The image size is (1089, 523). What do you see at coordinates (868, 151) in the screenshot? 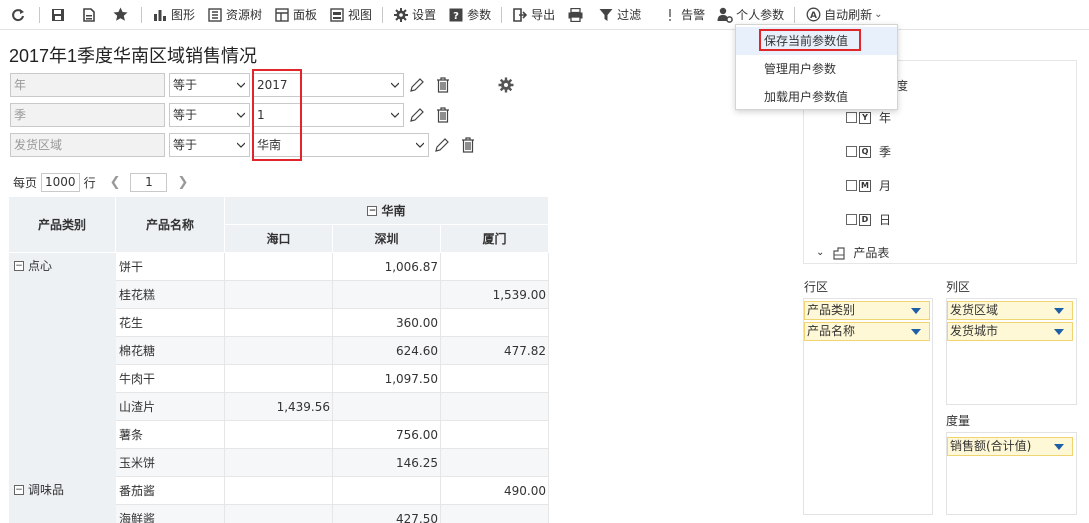
I see `tree-field-quarter: Q 季` at bounding box center [868, 151].